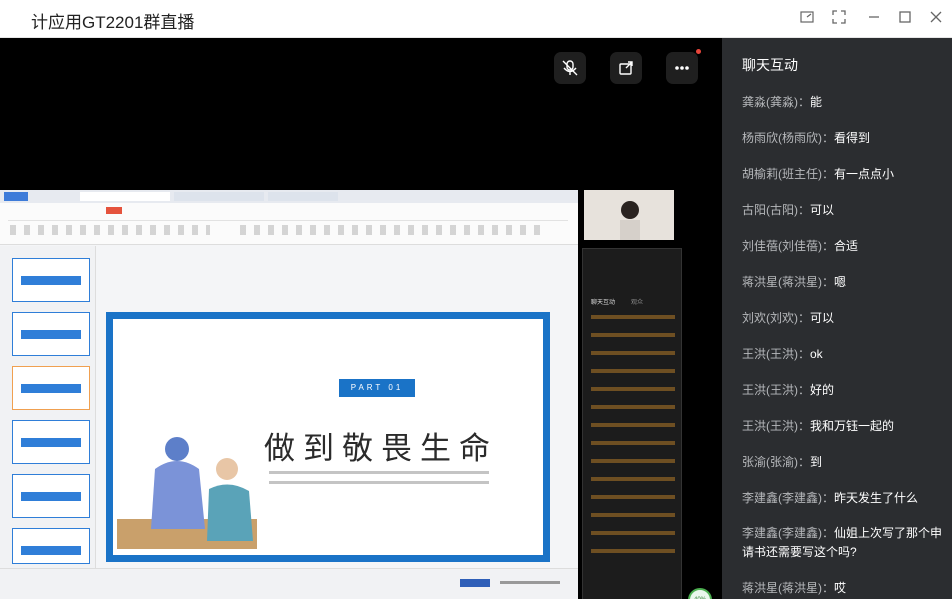 This screenshot has width=952, height=599. Describe the element at coordinates (800, 246) in the screenshot. I see `chat-message: 刘佳蓓(刘佳蓓)：合适` at that location.